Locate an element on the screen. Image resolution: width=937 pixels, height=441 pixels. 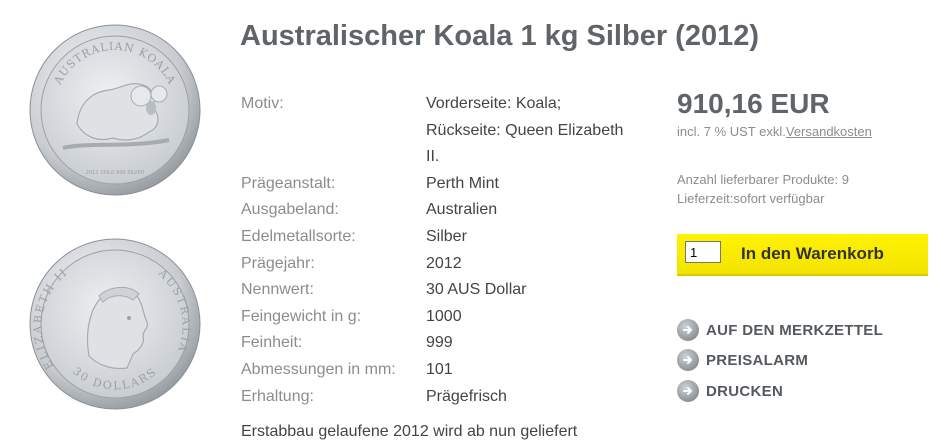
spec-value: Silber is located at coordinates (446, 236).